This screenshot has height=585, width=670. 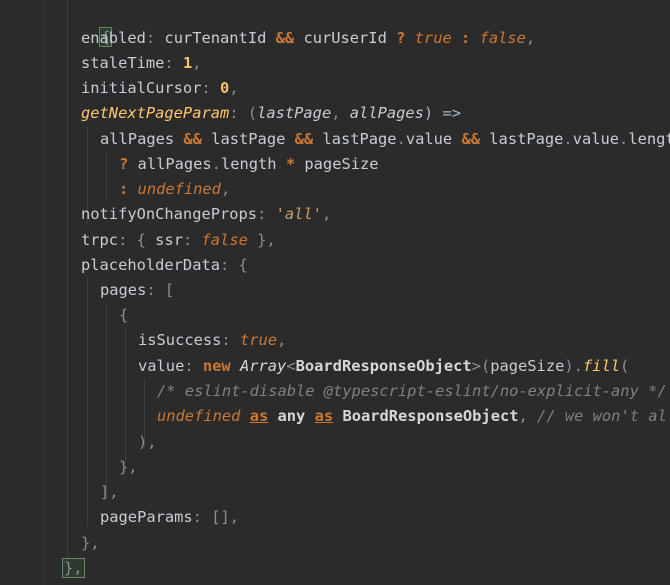 What do you see at coordinates (87, 24) in the screenshot?
I see `code-line: {` at bounding box center [87, 24].